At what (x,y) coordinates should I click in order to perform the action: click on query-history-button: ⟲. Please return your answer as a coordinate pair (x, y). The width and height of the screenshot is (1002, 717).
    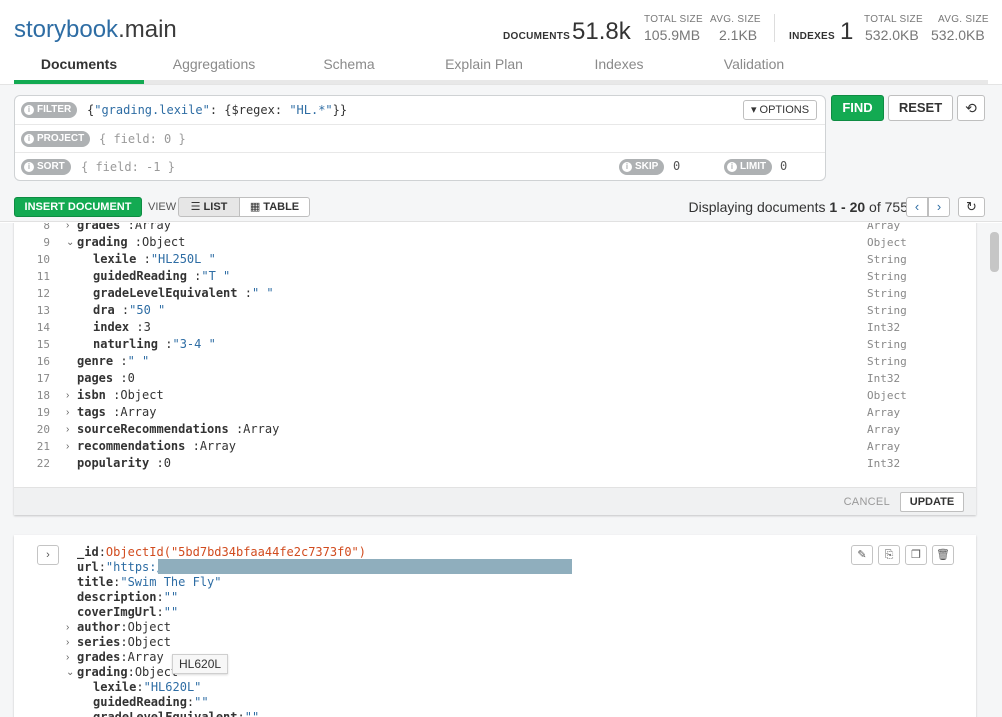
    Looking at the image, I should click on (971, 108).